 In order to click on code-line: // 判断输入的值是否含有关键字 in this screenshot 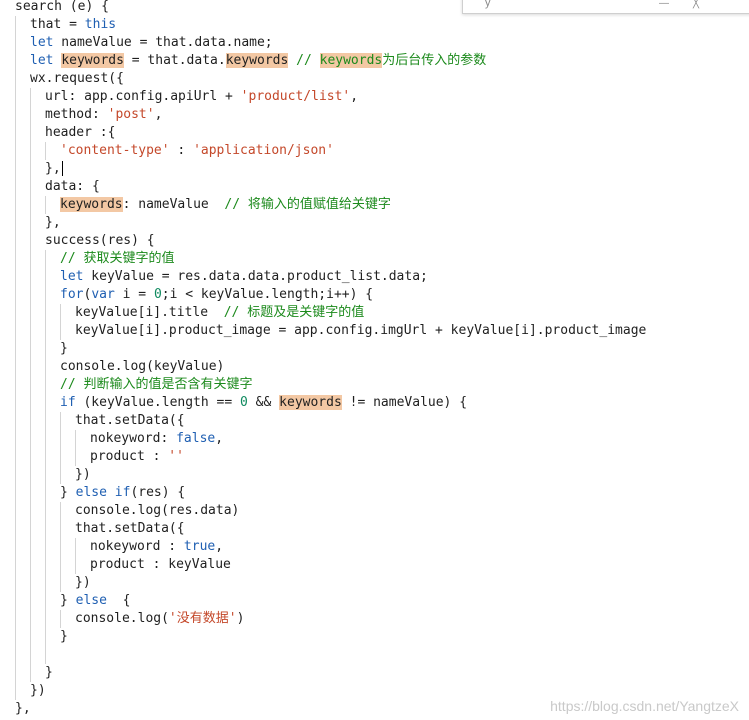, I will do `click(156, 385)`.